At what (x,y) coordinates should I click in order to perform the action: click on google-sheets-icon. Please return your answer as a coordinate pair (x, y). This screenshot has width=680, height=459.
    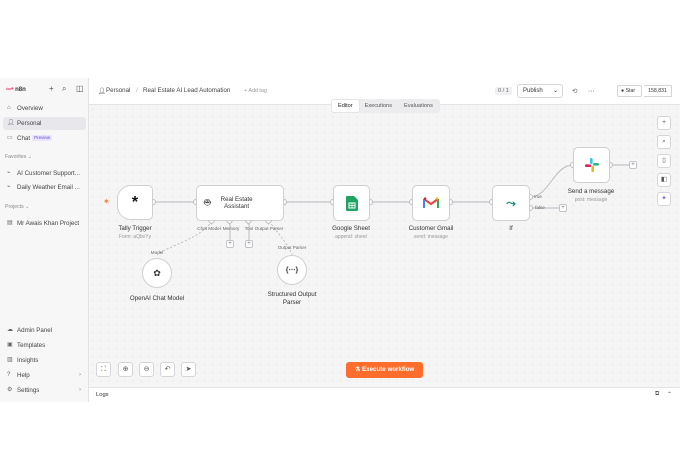
    Looking at the image, I should click on (351, 203).